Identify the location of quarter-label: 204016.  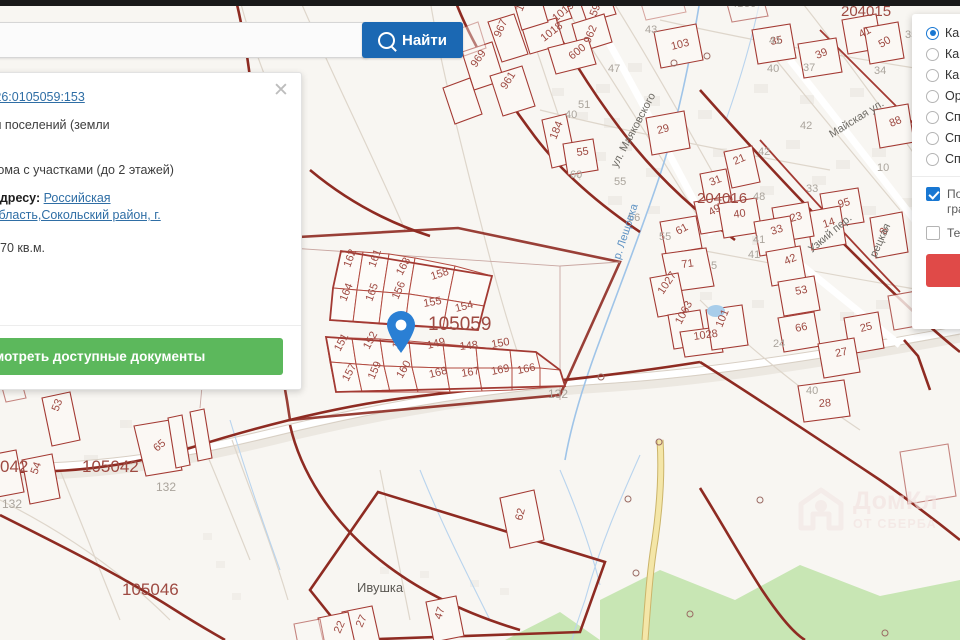
(722, 198).